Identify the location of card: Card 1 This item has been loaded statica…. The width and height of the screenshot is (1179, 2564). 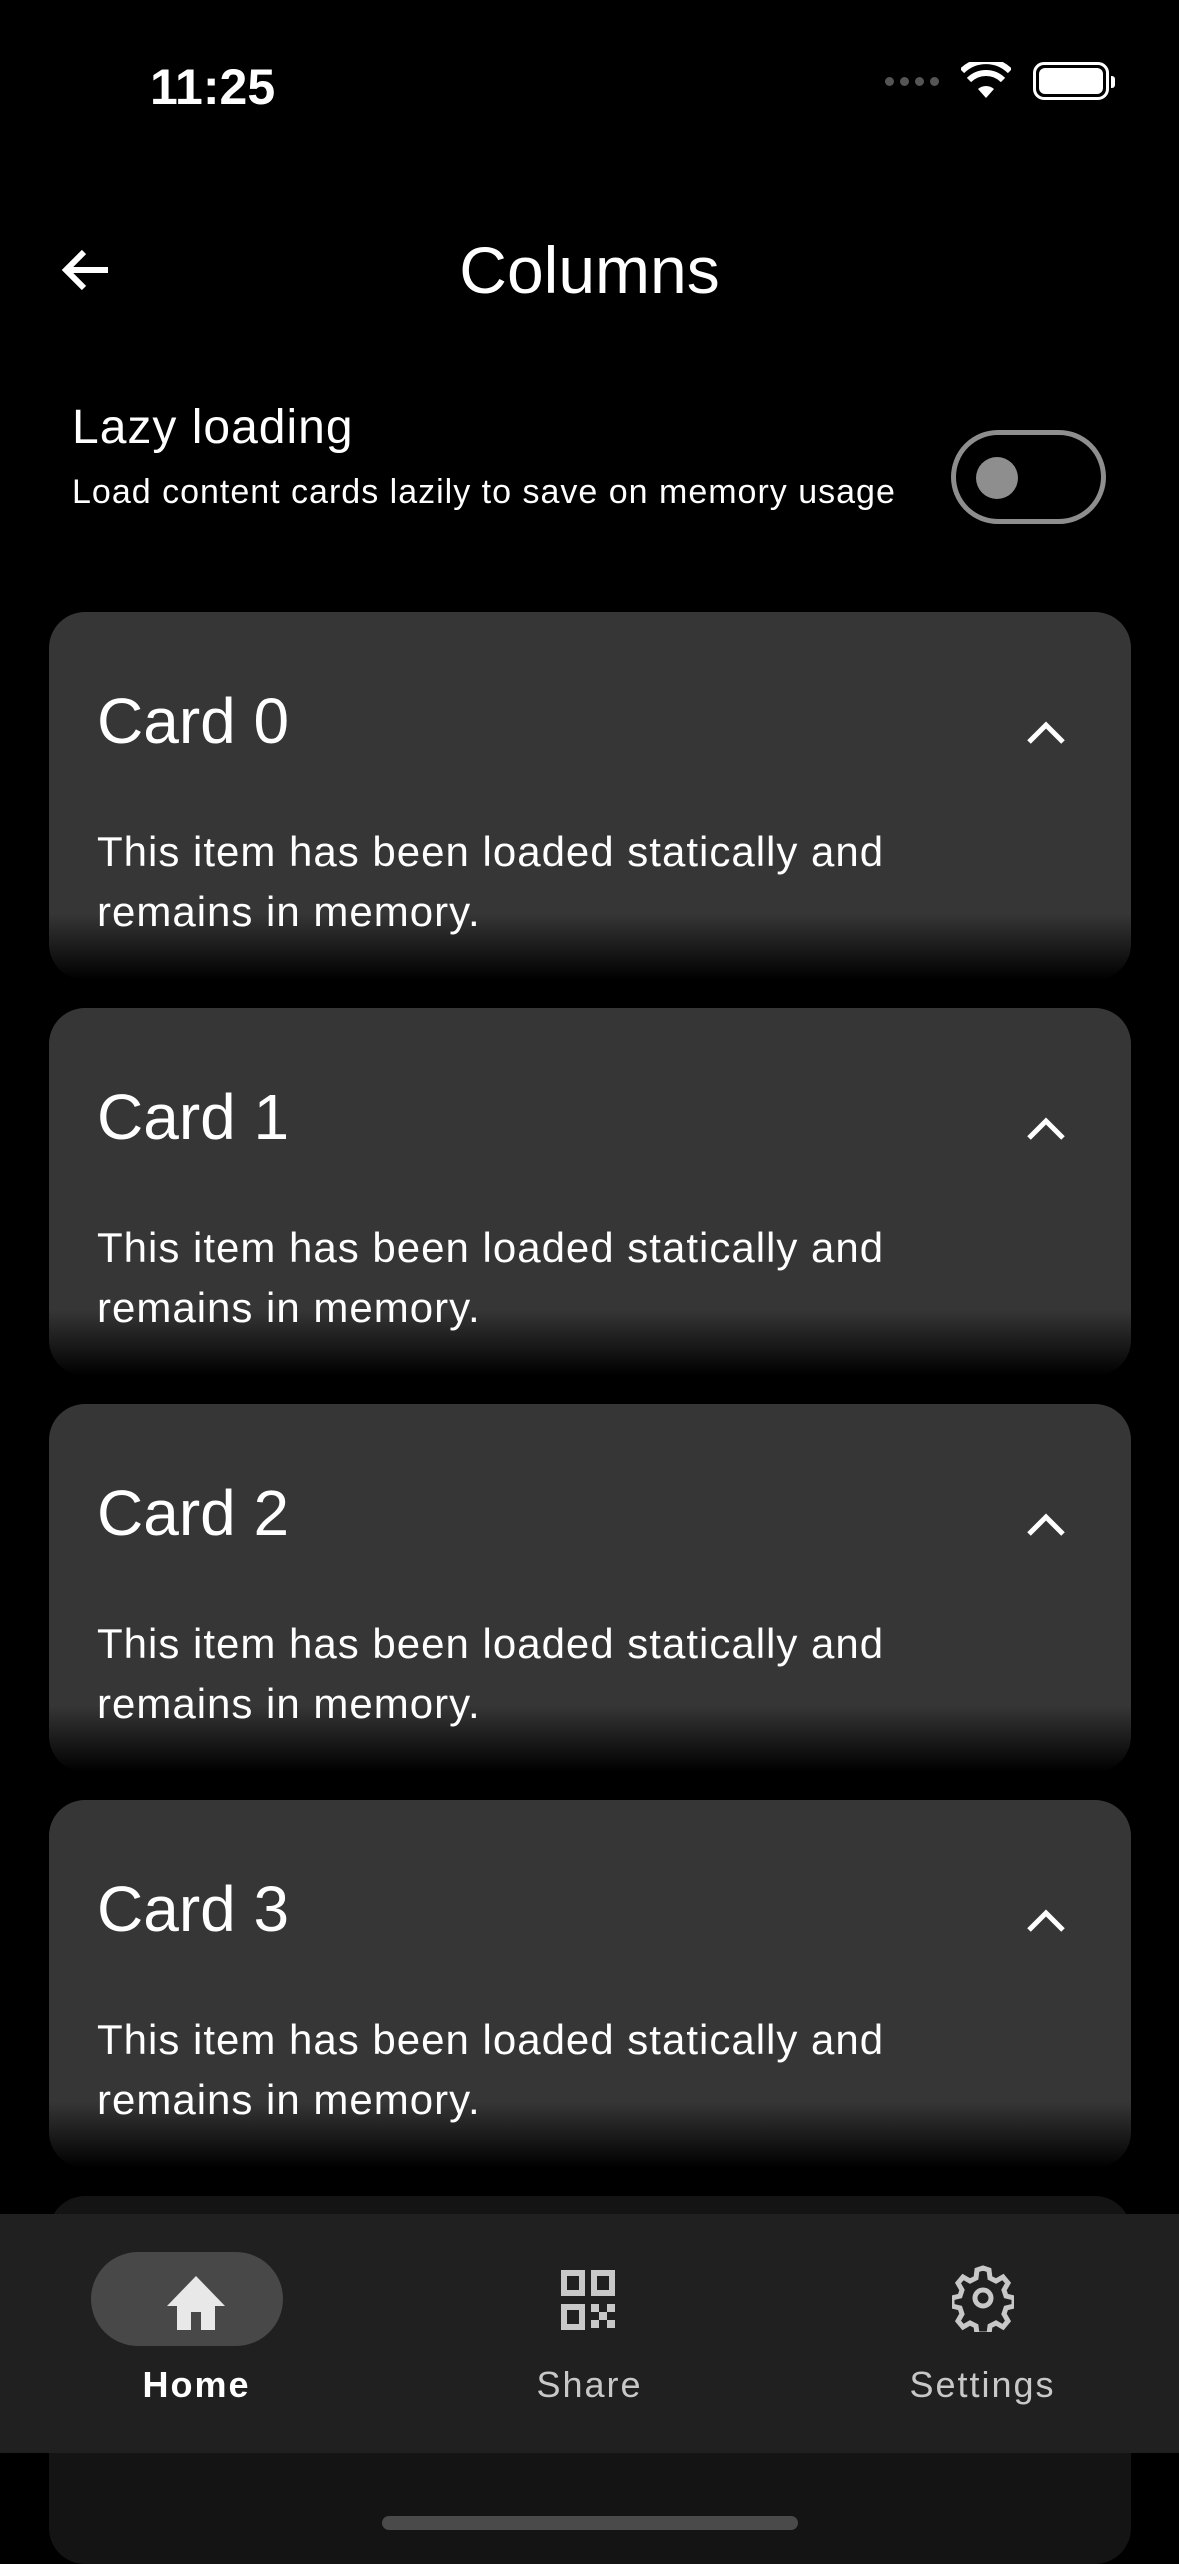
(590, 1192).